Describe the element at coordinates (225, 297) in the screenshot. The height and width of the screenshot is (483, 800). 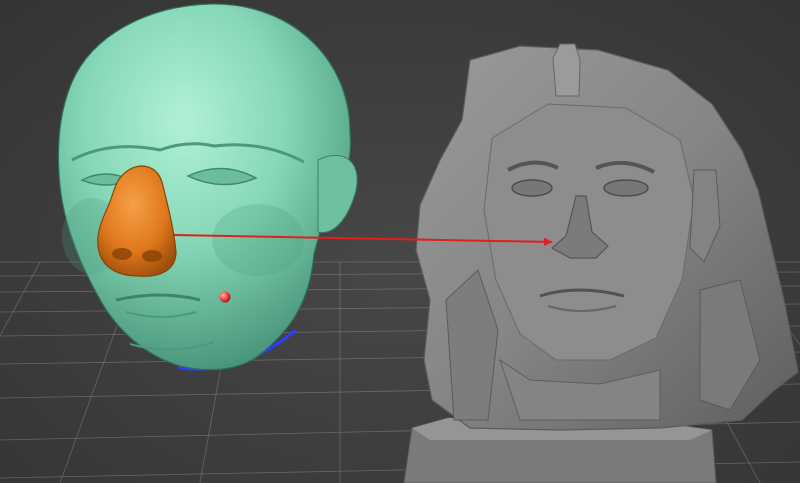
I see `landmark-point-marker` at that location.